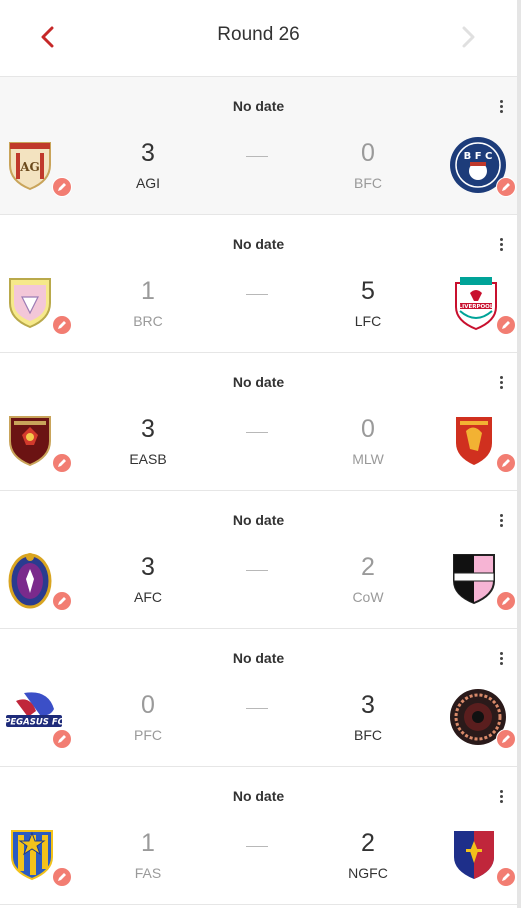 The width and height of the screenshot is (521, 908). Describe the element at coordinates (482, 166) in the screenshot. I see `away-team-logo: B F C` at that location.